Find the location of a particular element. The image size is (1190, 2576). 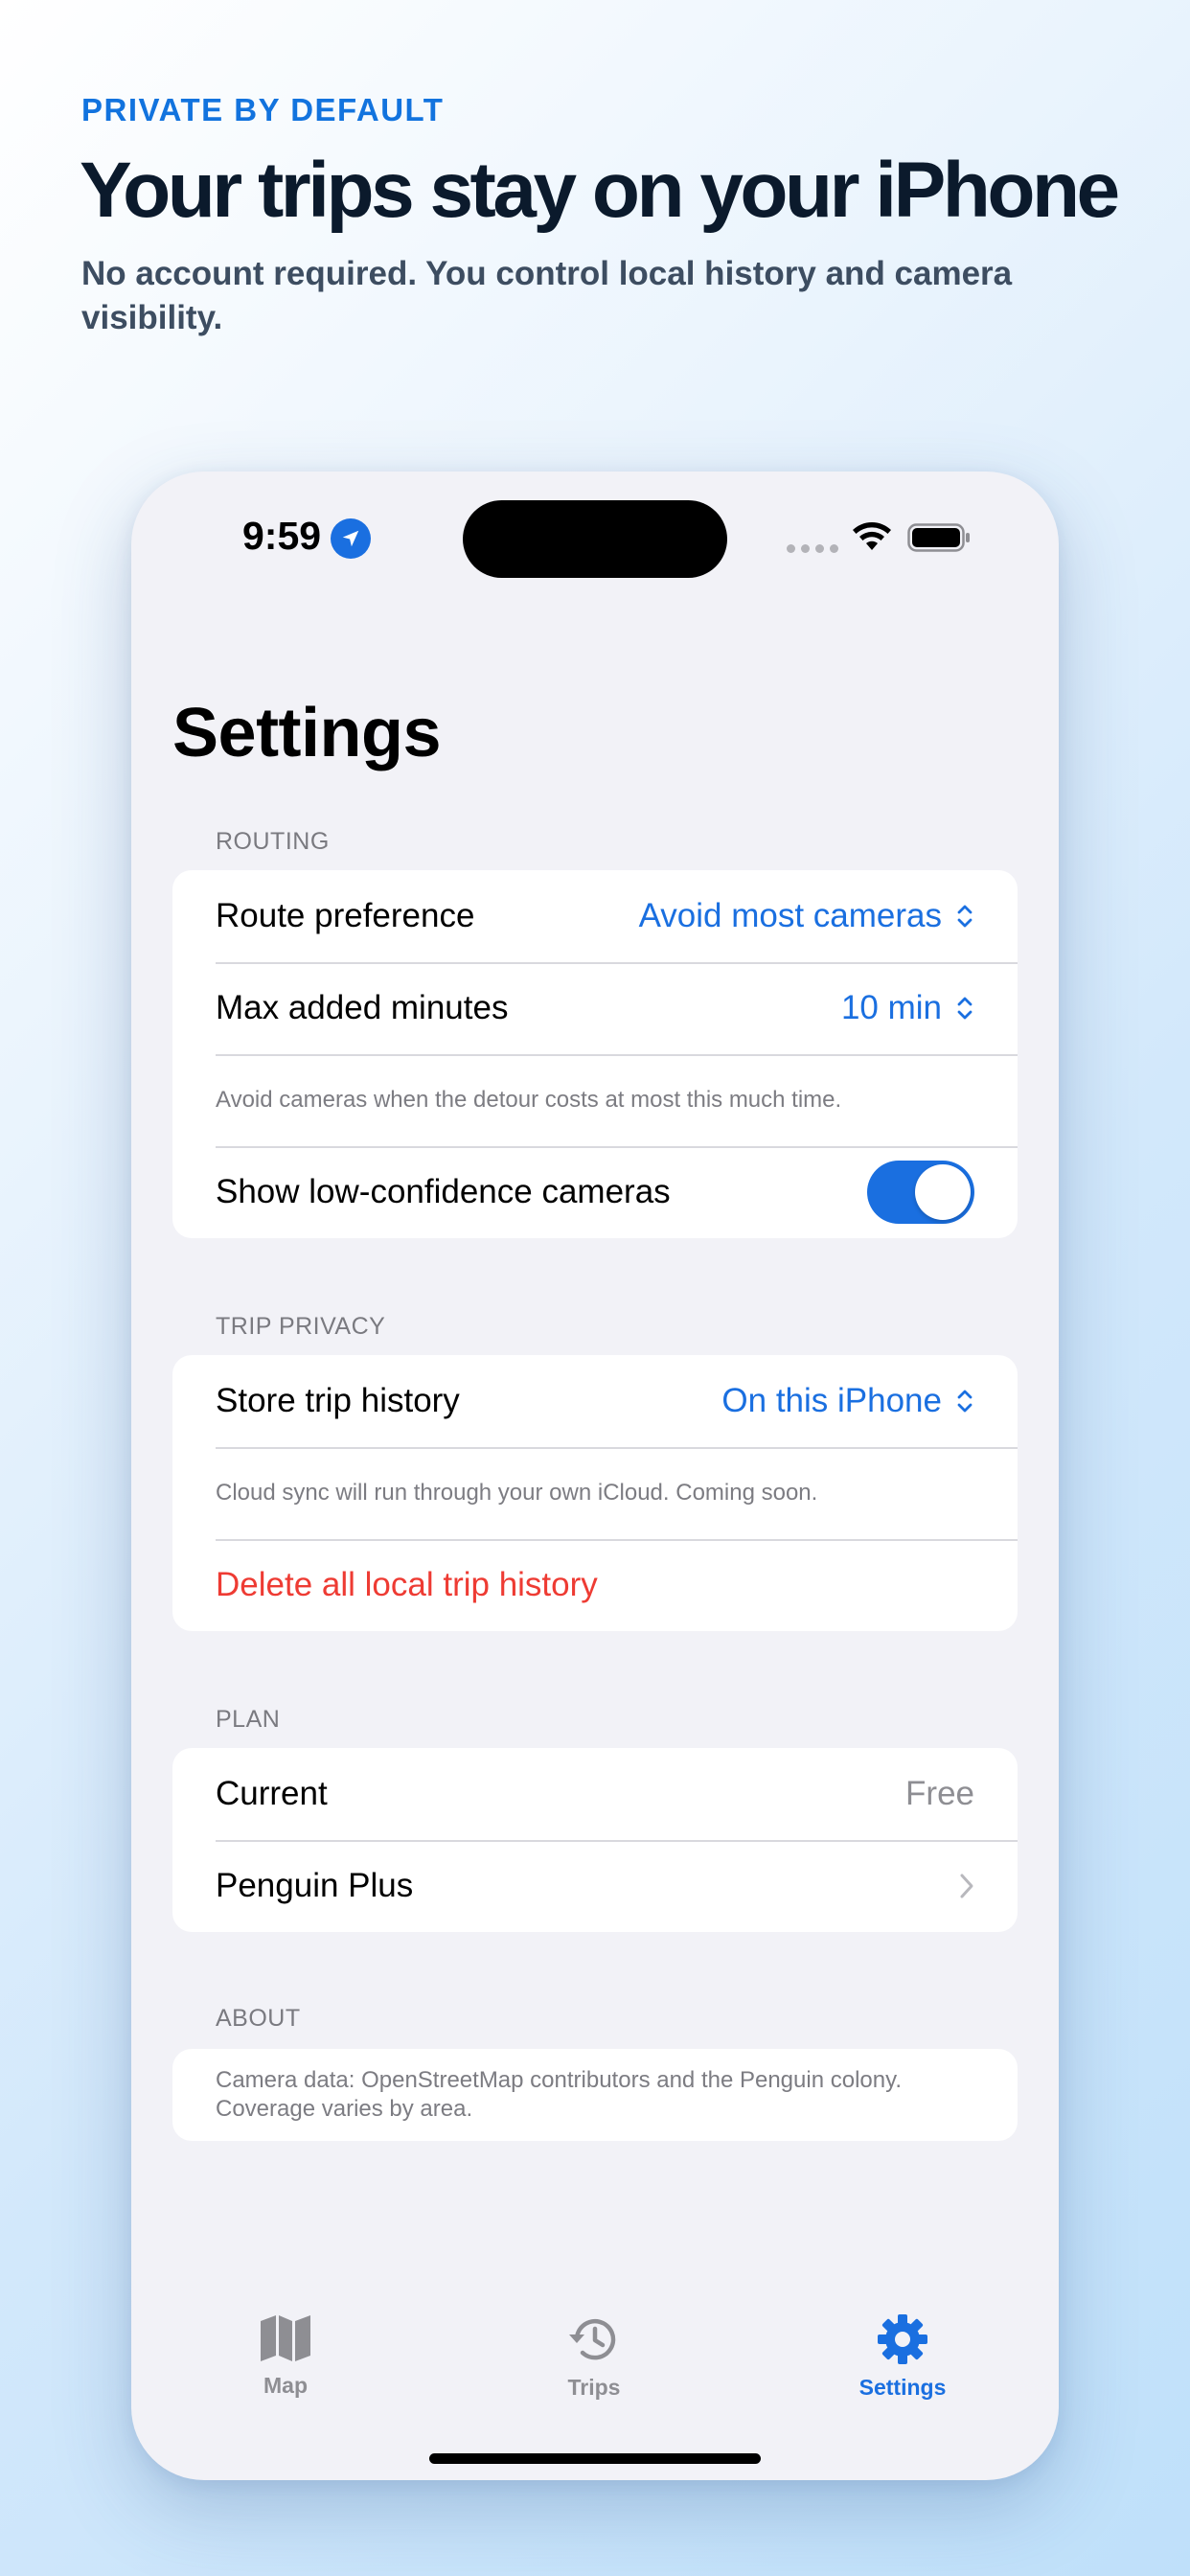

route-preference-picker: Avoid most cameras is located at coordinates (807, 916).